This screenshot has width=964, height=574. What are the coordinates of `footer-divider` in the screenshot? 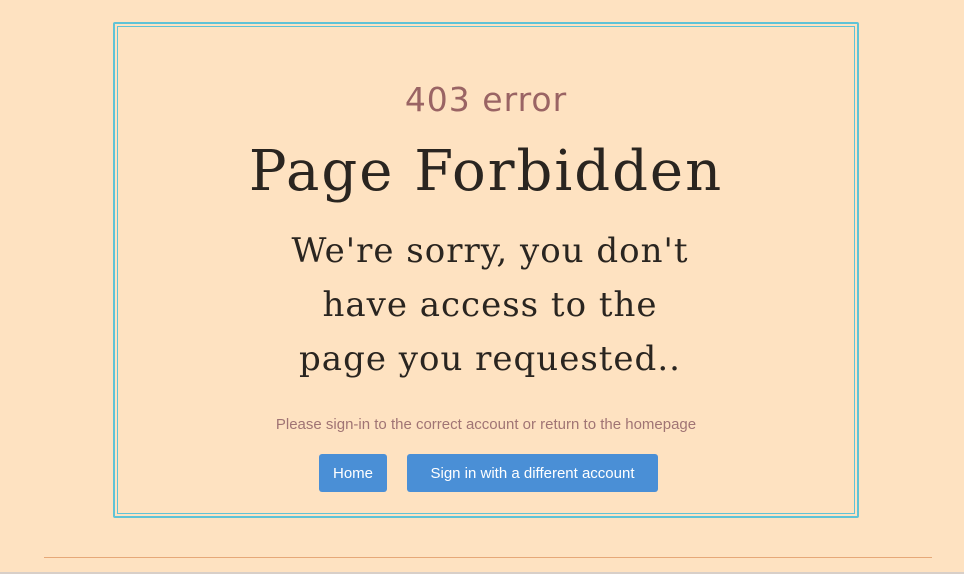 It's located at (488, 557).